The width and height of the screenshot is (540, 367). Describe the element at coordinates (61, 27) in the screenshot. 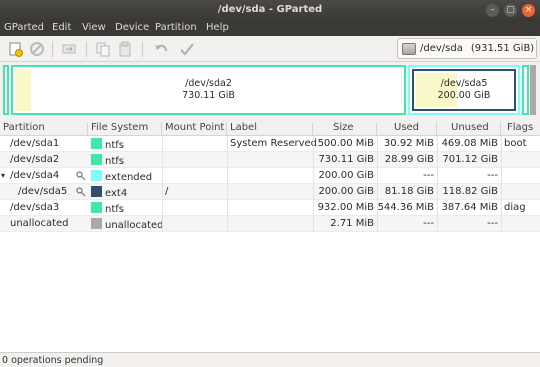

I see `menu-edit: Edit` at that location.